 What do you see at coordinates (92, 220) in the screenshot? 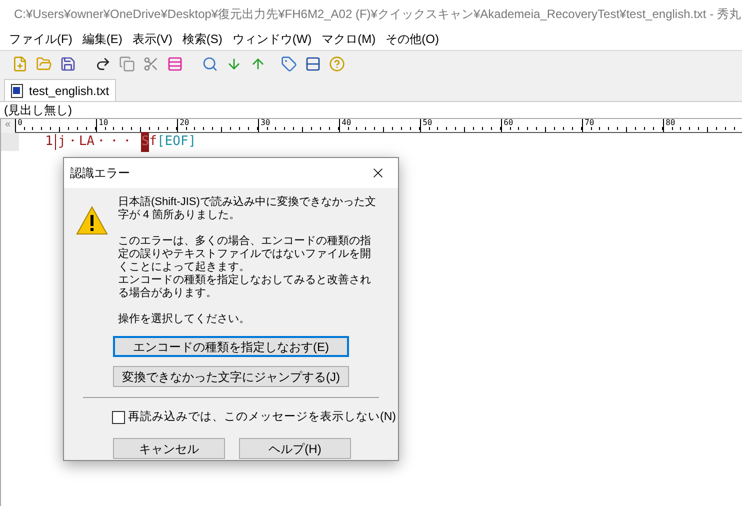
I see `warning-icon` at bounding box center [92, 220].